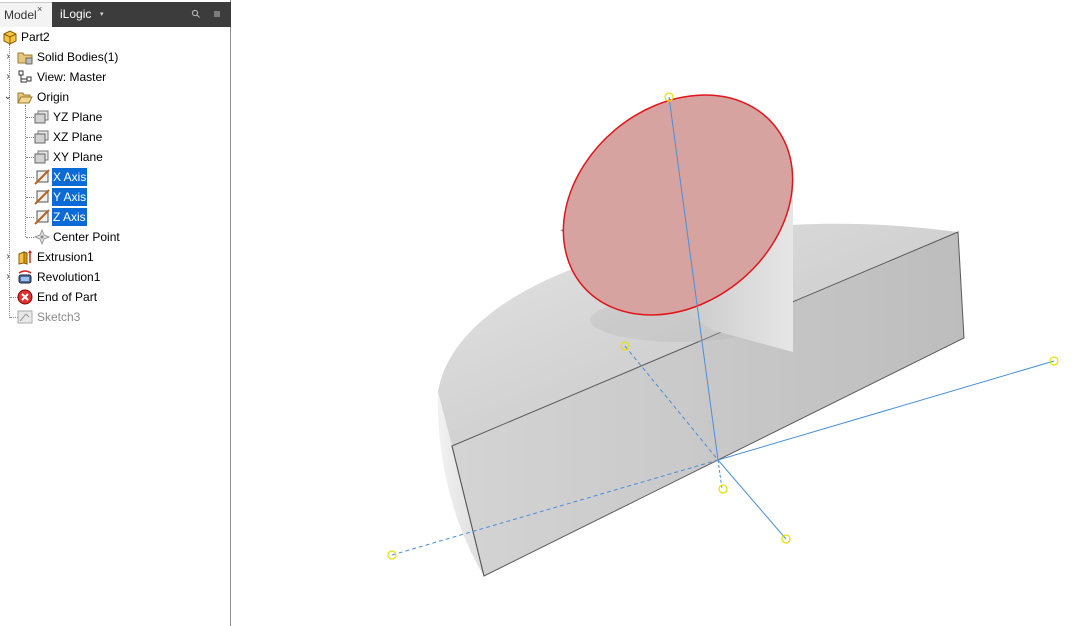 Image resolution: width=1080 pixels, height=626 pixels. I want to click on tree-item-z-axis: Z Axis, so click(115, 217).